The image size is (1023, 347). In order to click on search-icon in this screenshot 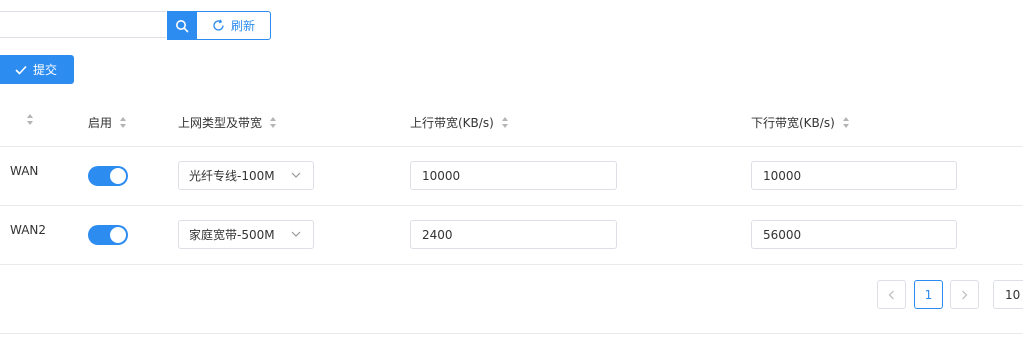, I will do `click(181, 25)`.